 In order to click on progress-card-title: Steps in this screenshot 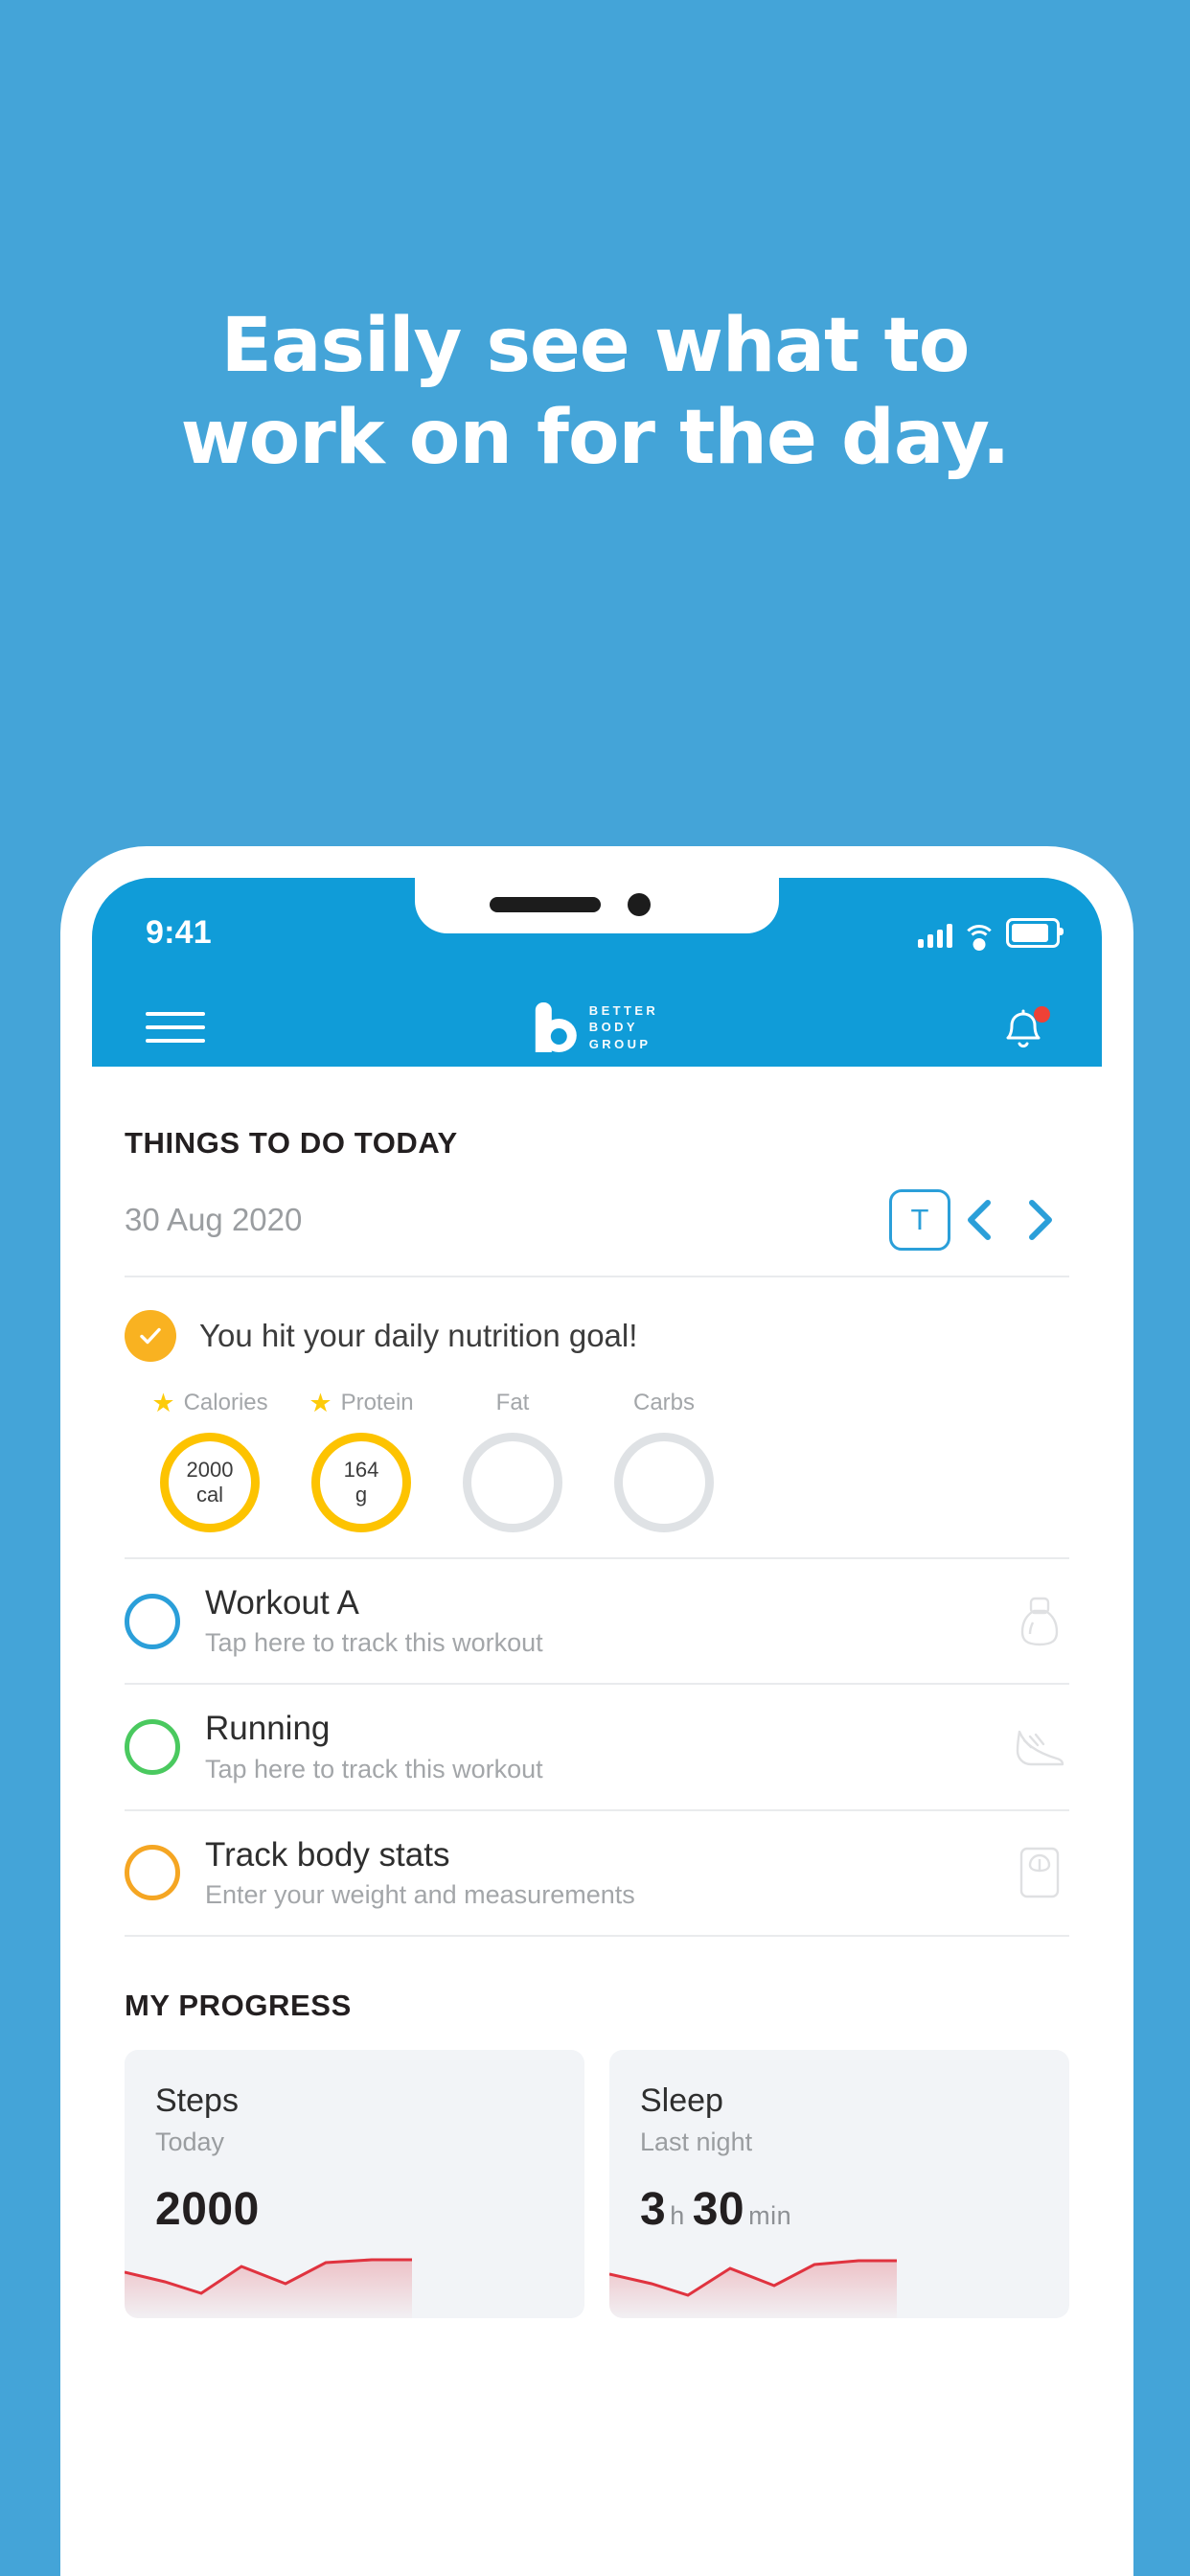, I will do `click(197, 2100)`.